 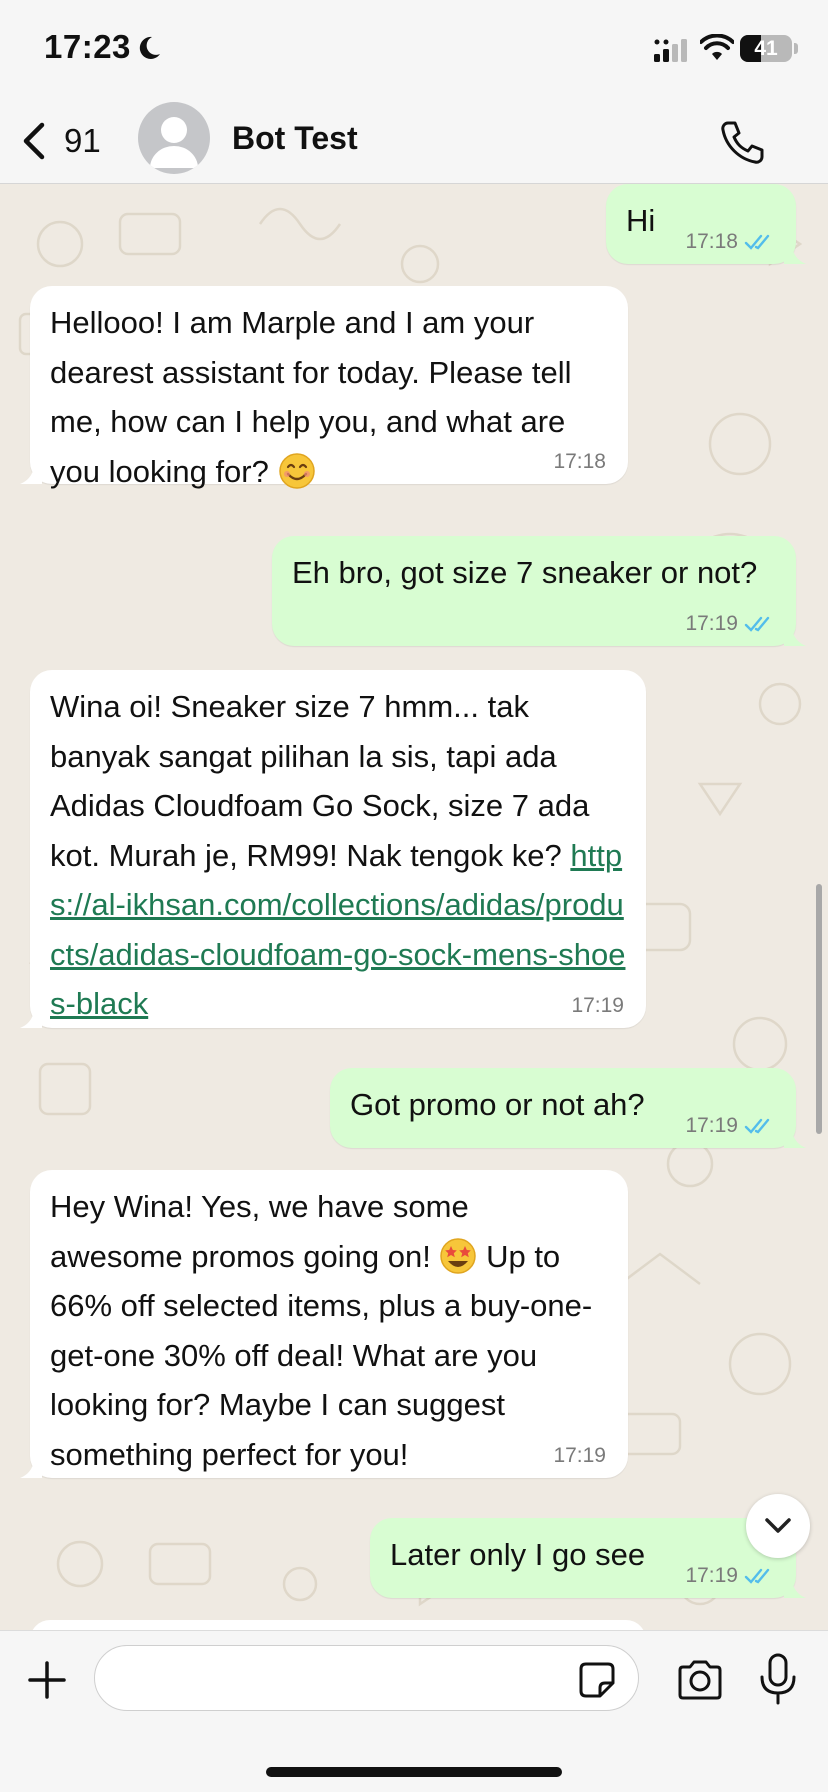 What do you see at coordinates (796, 48) in the screenshot?
I see `battery-tip` at bounding box center [796, 48].